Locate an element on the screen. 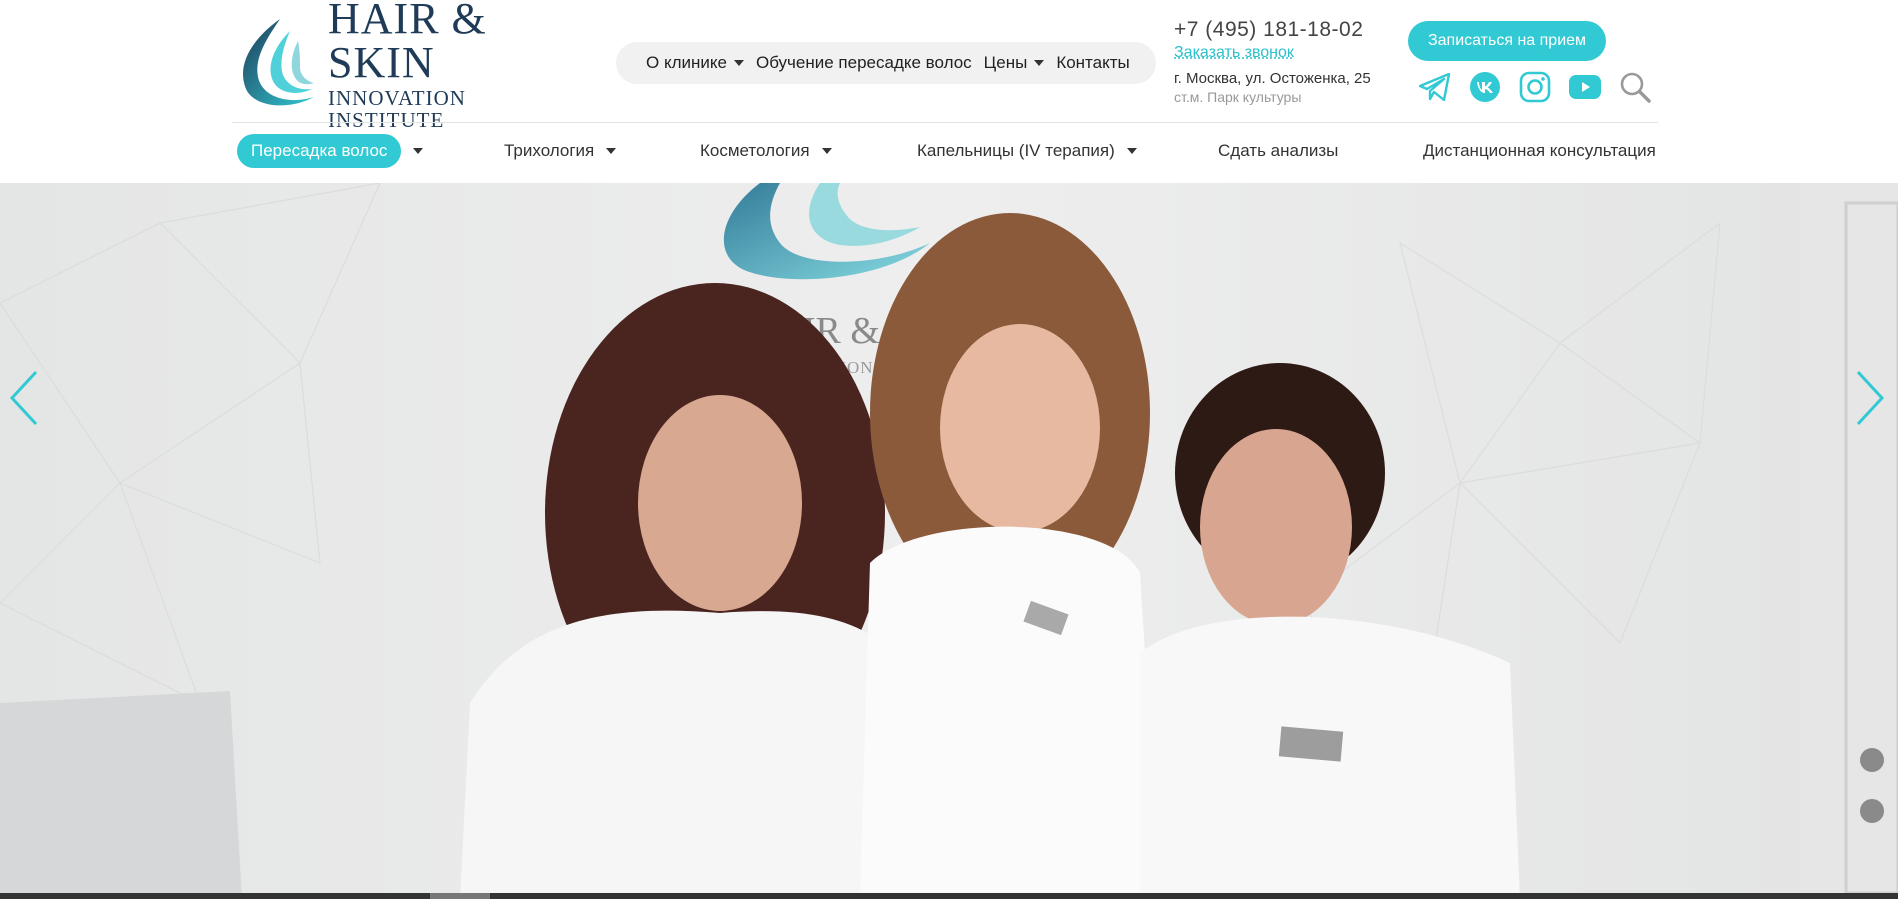  main-nav-item-remote-consultation: Дистанционная консультация is located at coordinates (1539, 151).